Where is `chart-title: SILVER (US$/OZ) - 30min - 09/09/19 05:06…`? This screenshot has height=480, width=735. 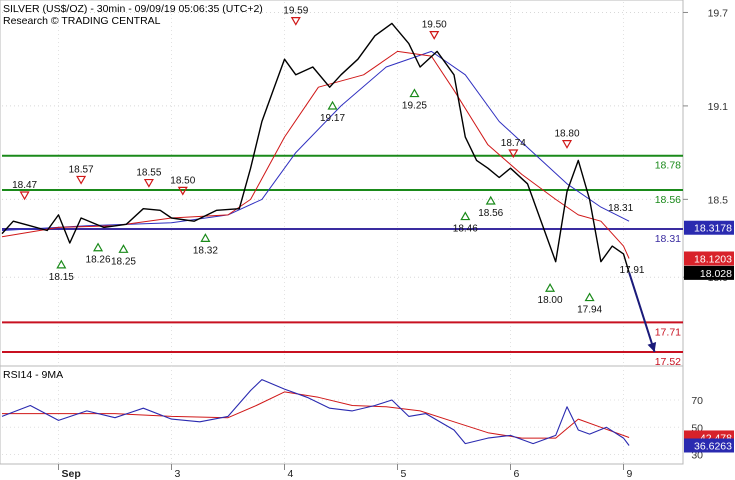
chart-title: SILVER (US$/OZ) - 30min - 09/09/19 05:06… is located at coordinates (133, 9).